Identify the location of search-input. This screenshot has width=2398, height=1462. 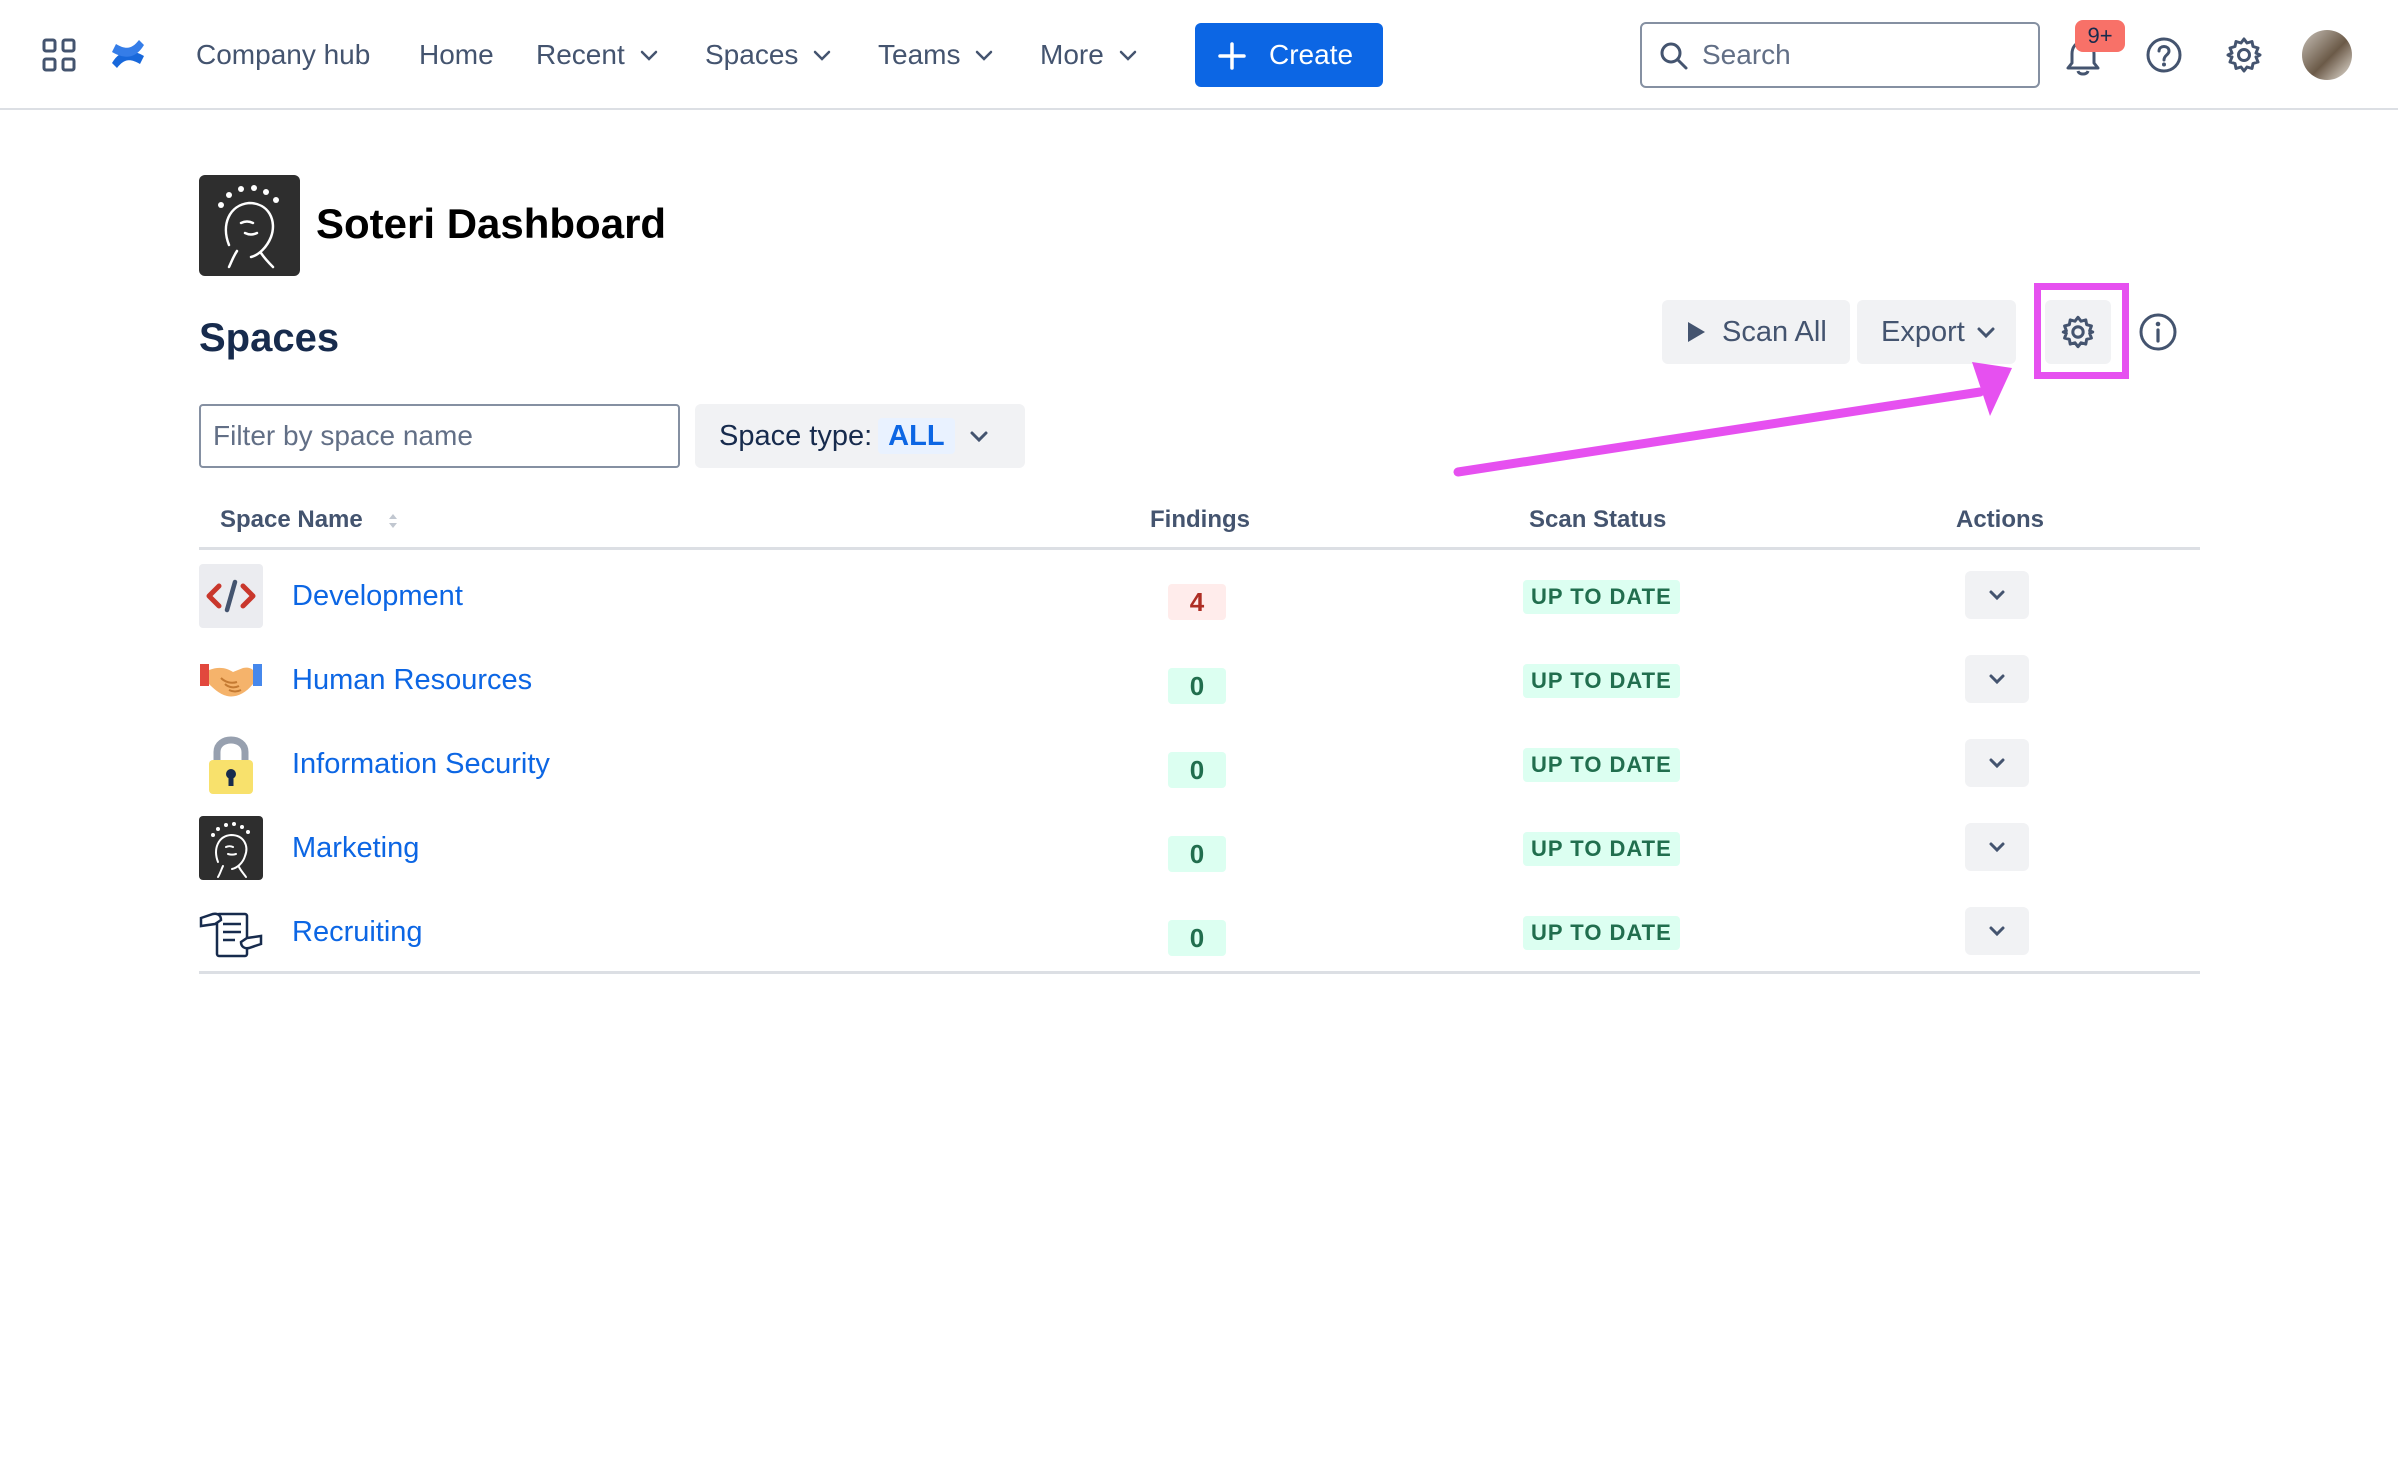
(1862, 55).